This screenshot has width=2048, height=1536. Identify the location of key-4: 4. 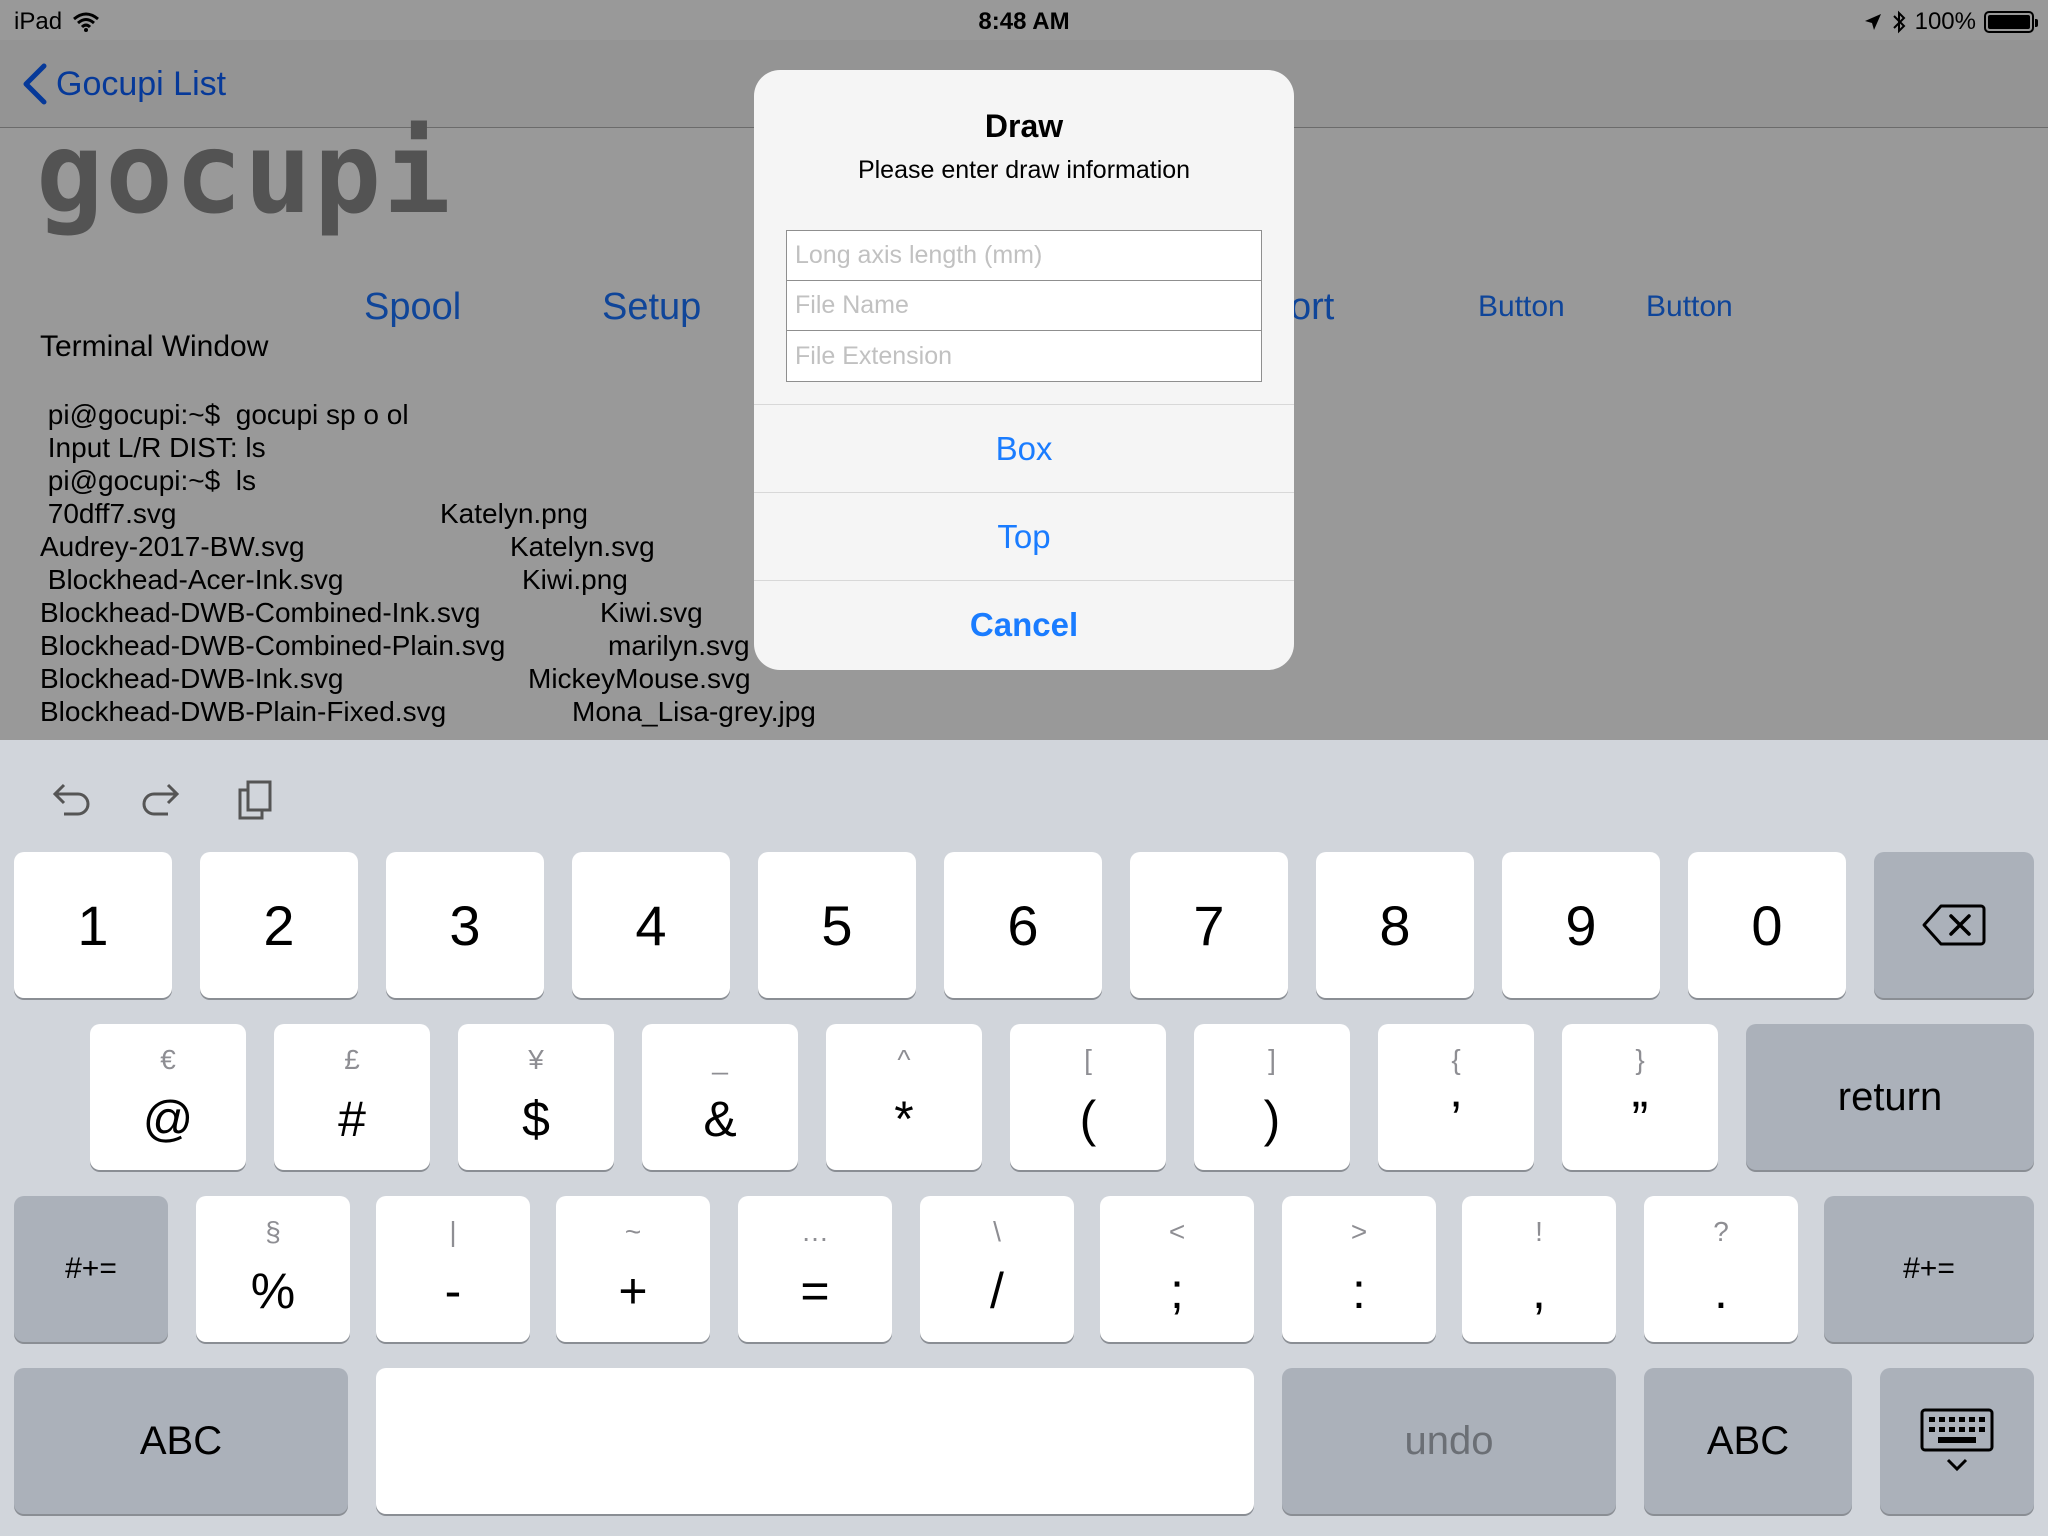
(651, 925).